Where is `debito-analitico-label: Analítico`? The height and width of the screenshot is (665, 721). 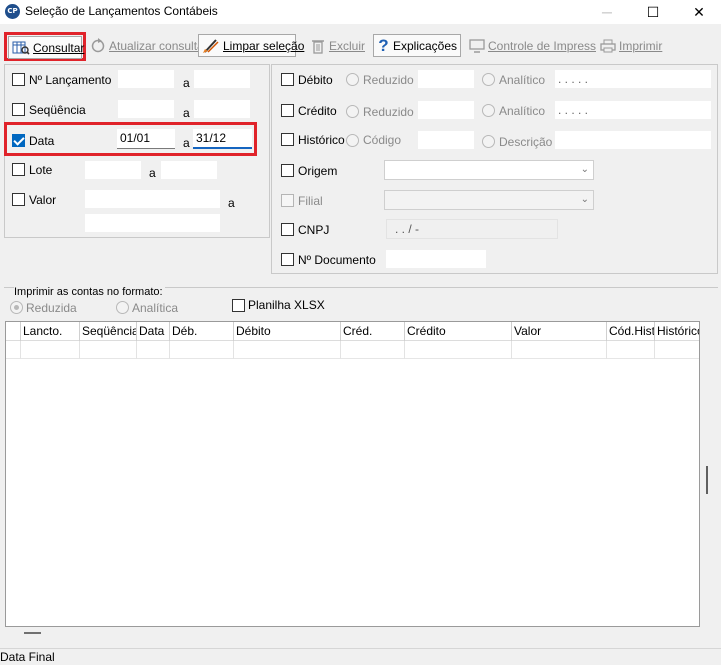
debito-analitico-label: Analítico is located at coordinates (522, 80).